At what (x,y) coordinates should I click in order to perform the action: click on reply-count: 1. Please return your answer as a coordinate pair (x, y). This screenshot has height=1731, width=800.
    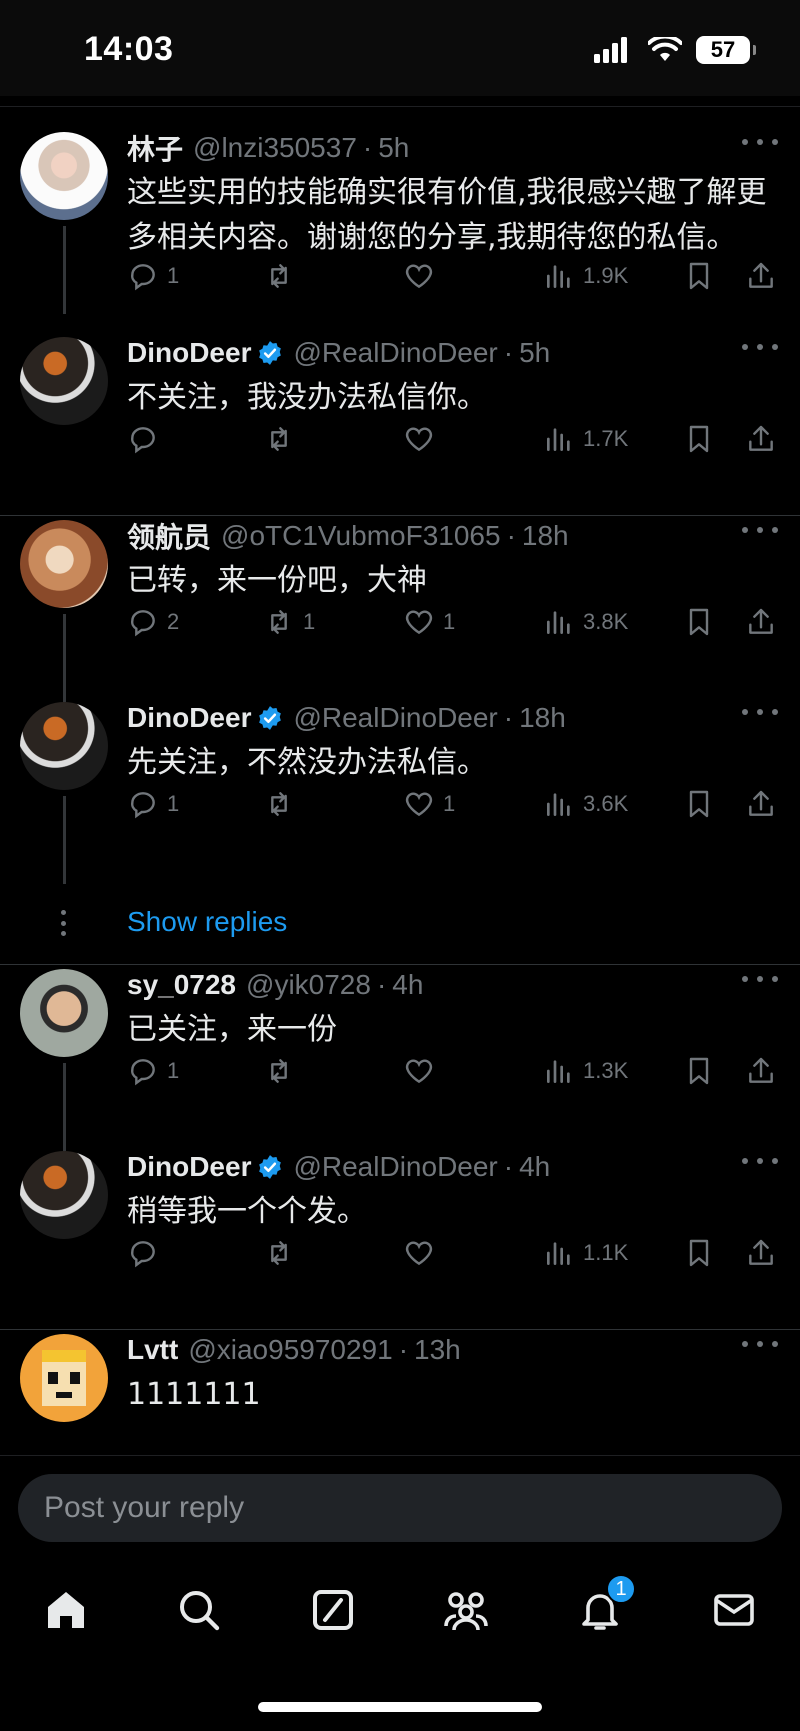
    Looking at the image, I should click on (173, 803).